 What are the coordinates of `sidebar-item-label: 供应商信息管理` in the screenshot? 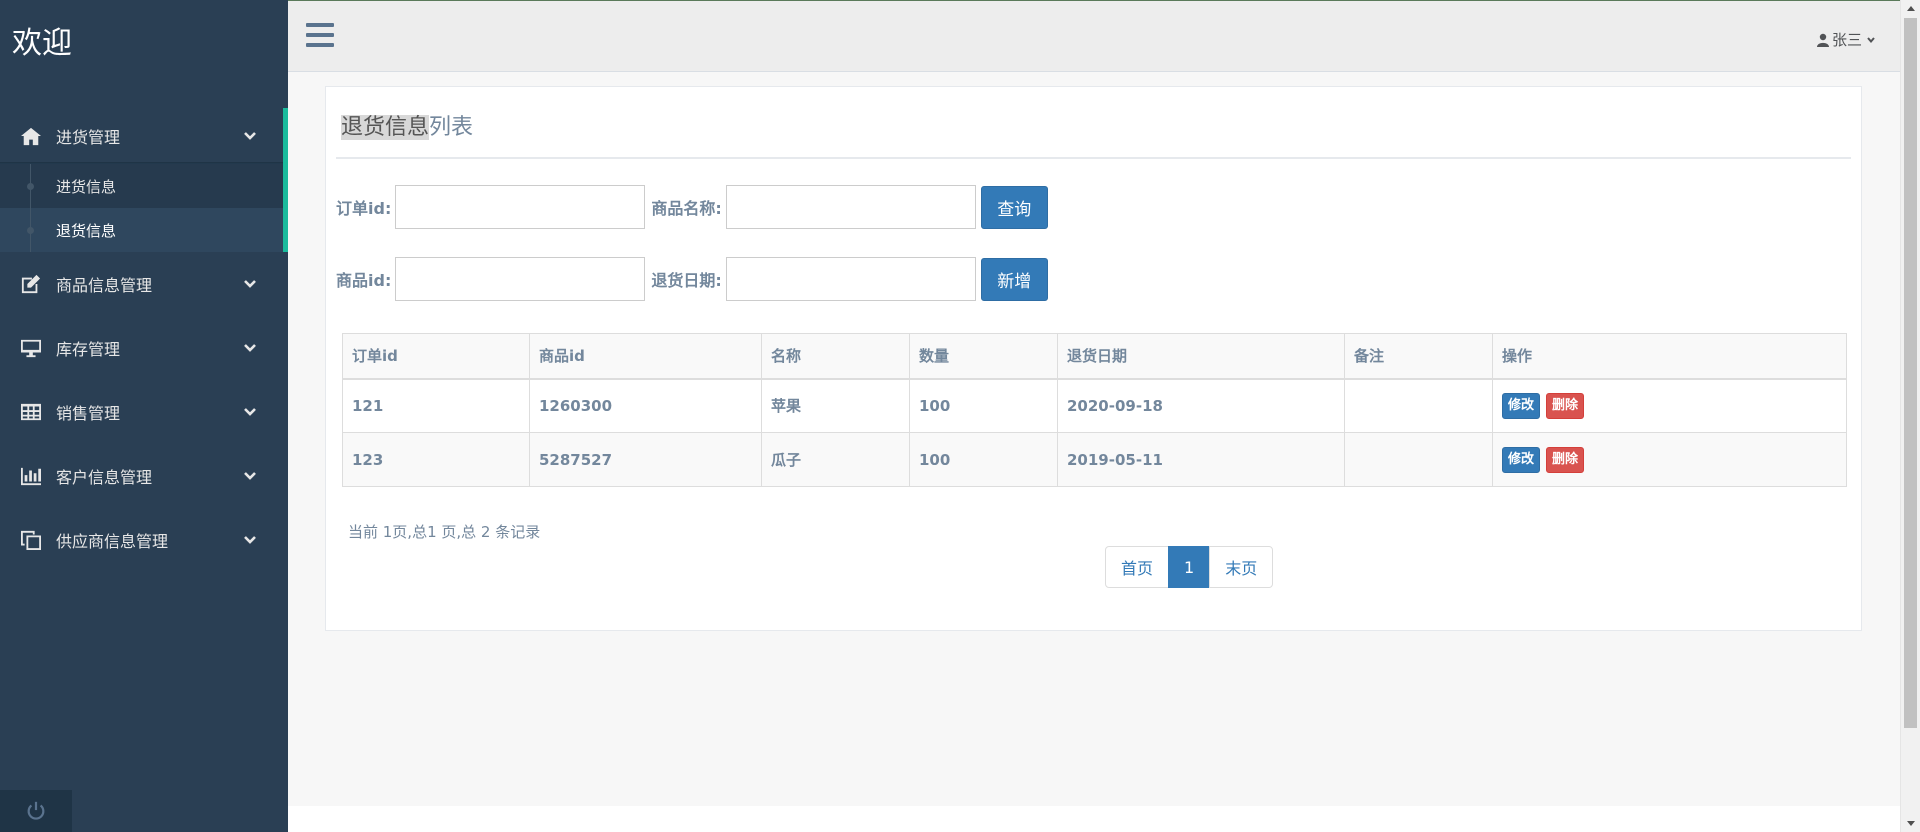 It's located at (112, 541).